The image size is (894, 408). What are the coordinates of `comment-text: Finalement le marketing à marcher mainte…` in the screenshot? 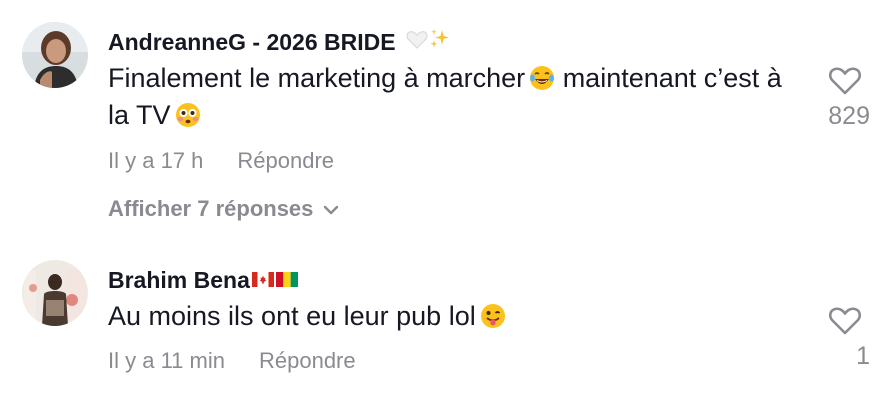 It's located at (445, 96).